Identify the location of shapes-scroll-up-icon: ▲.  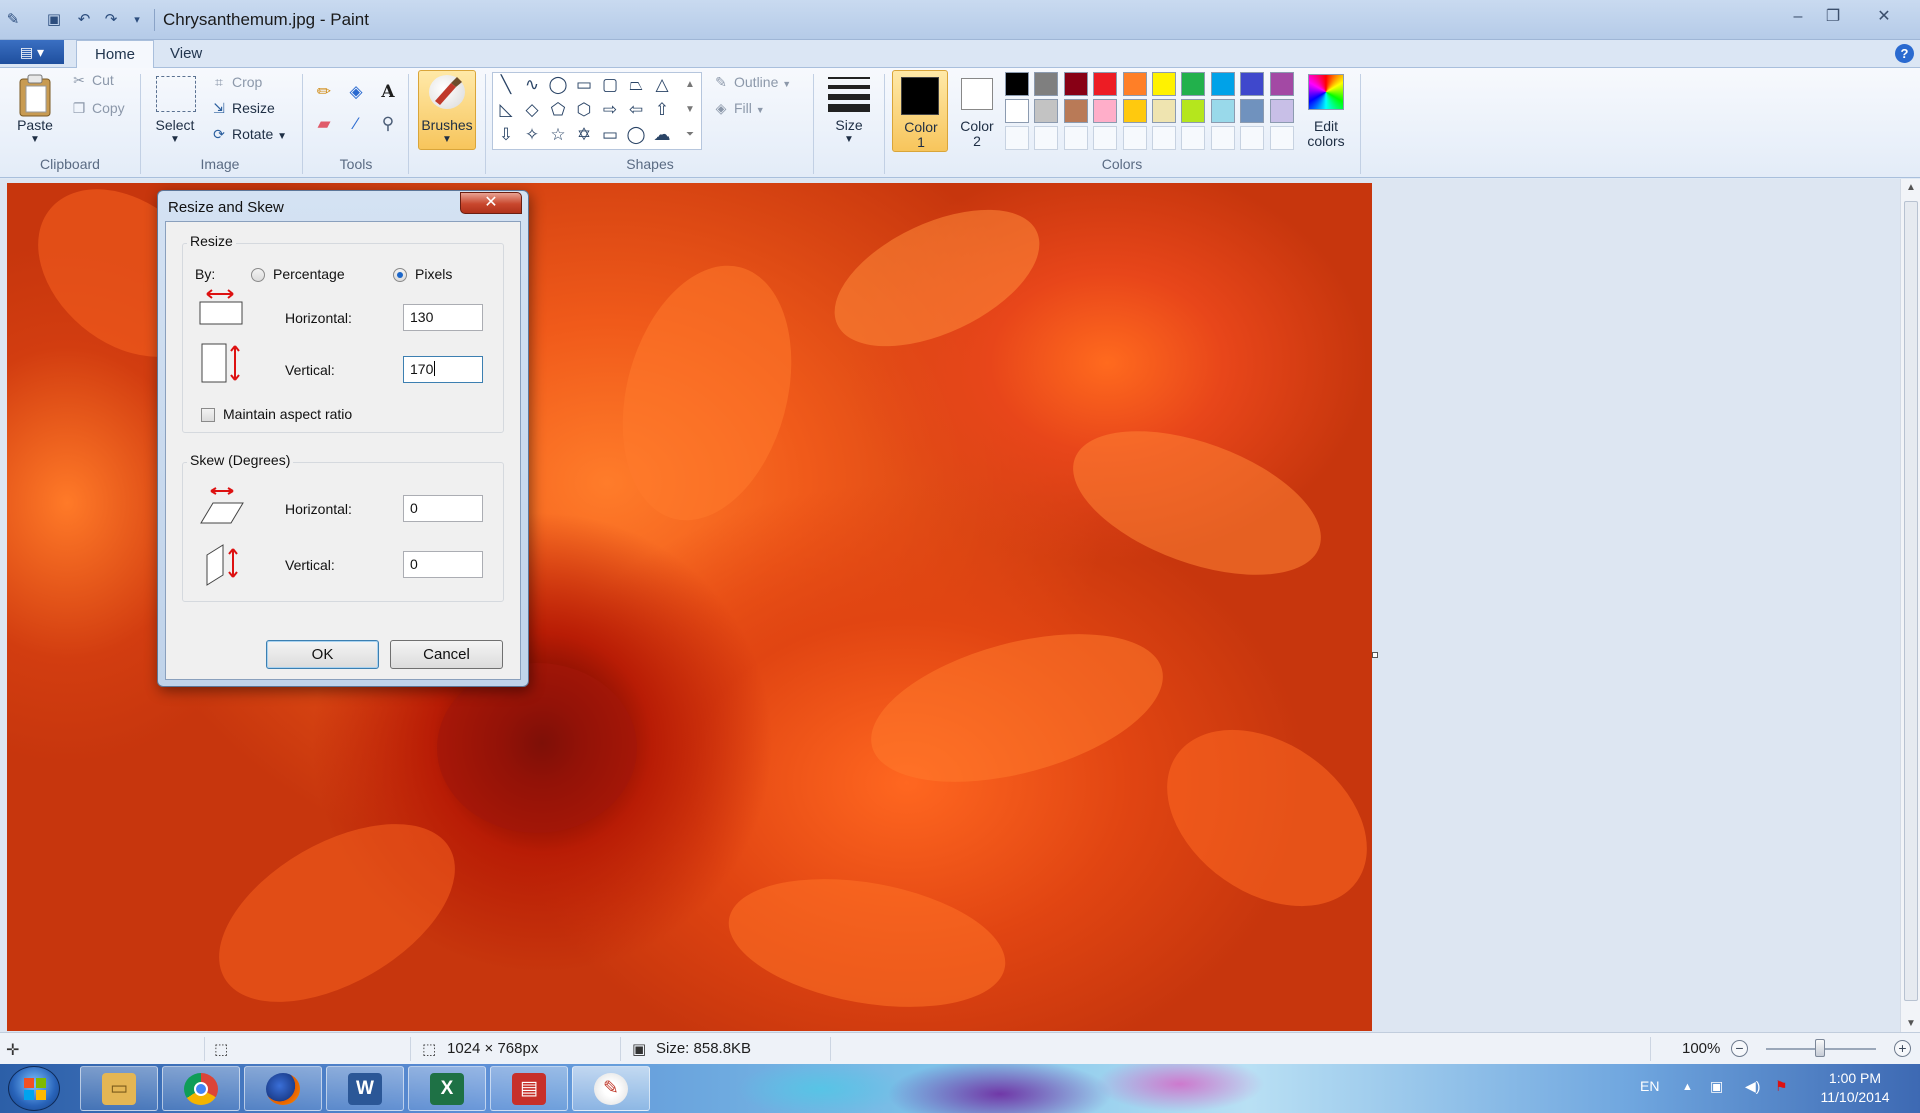
(690, 85).